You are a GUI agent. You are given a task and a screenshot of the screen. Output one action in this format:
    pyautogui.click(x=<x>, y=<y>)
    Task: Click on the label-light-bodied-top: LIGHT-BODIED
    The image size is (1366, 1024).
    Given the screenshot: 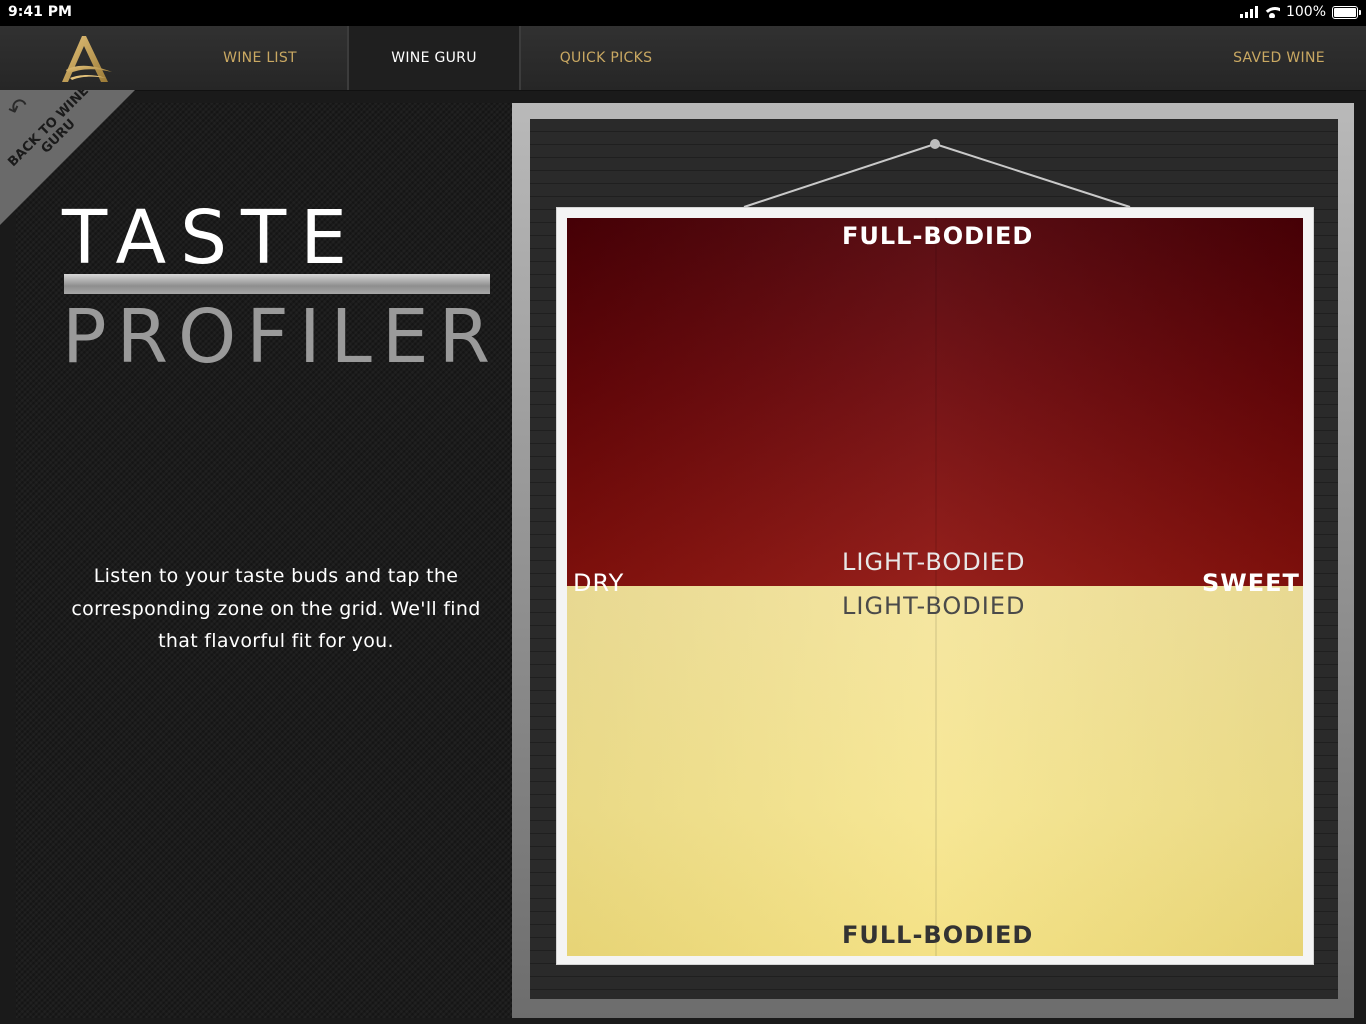 What is the action you would take?
    pyautogui.click(x=934, y=562)
    